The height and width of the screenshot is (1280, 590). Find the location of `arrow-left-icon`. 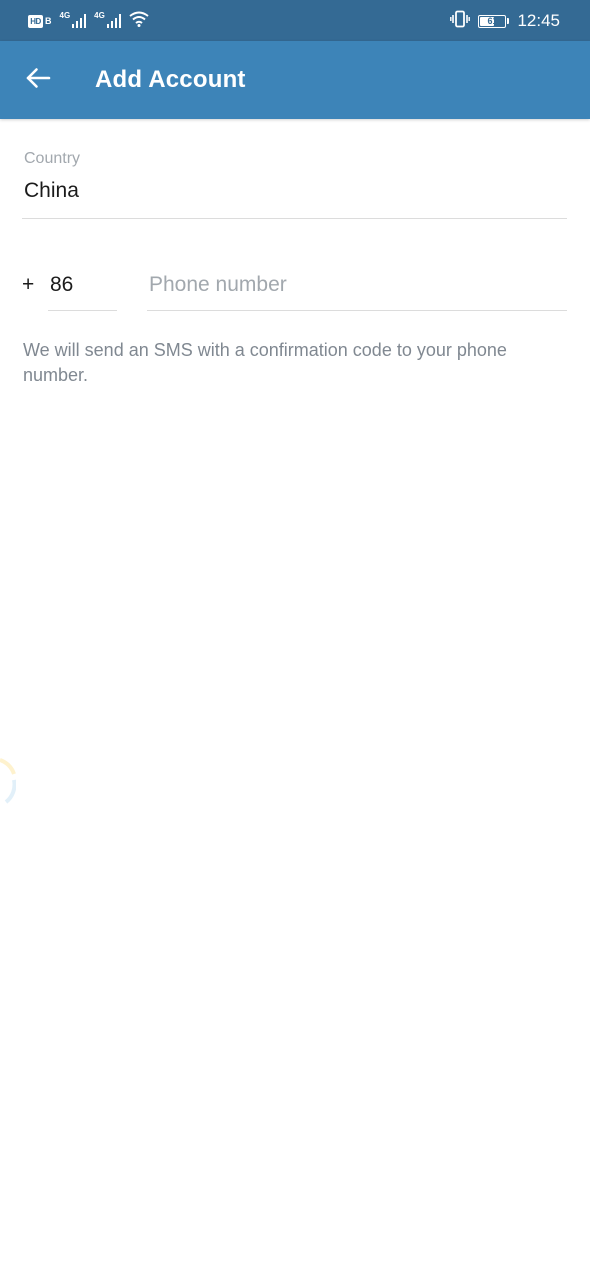

arrow-left-icon is located at coordinates (38, 80).